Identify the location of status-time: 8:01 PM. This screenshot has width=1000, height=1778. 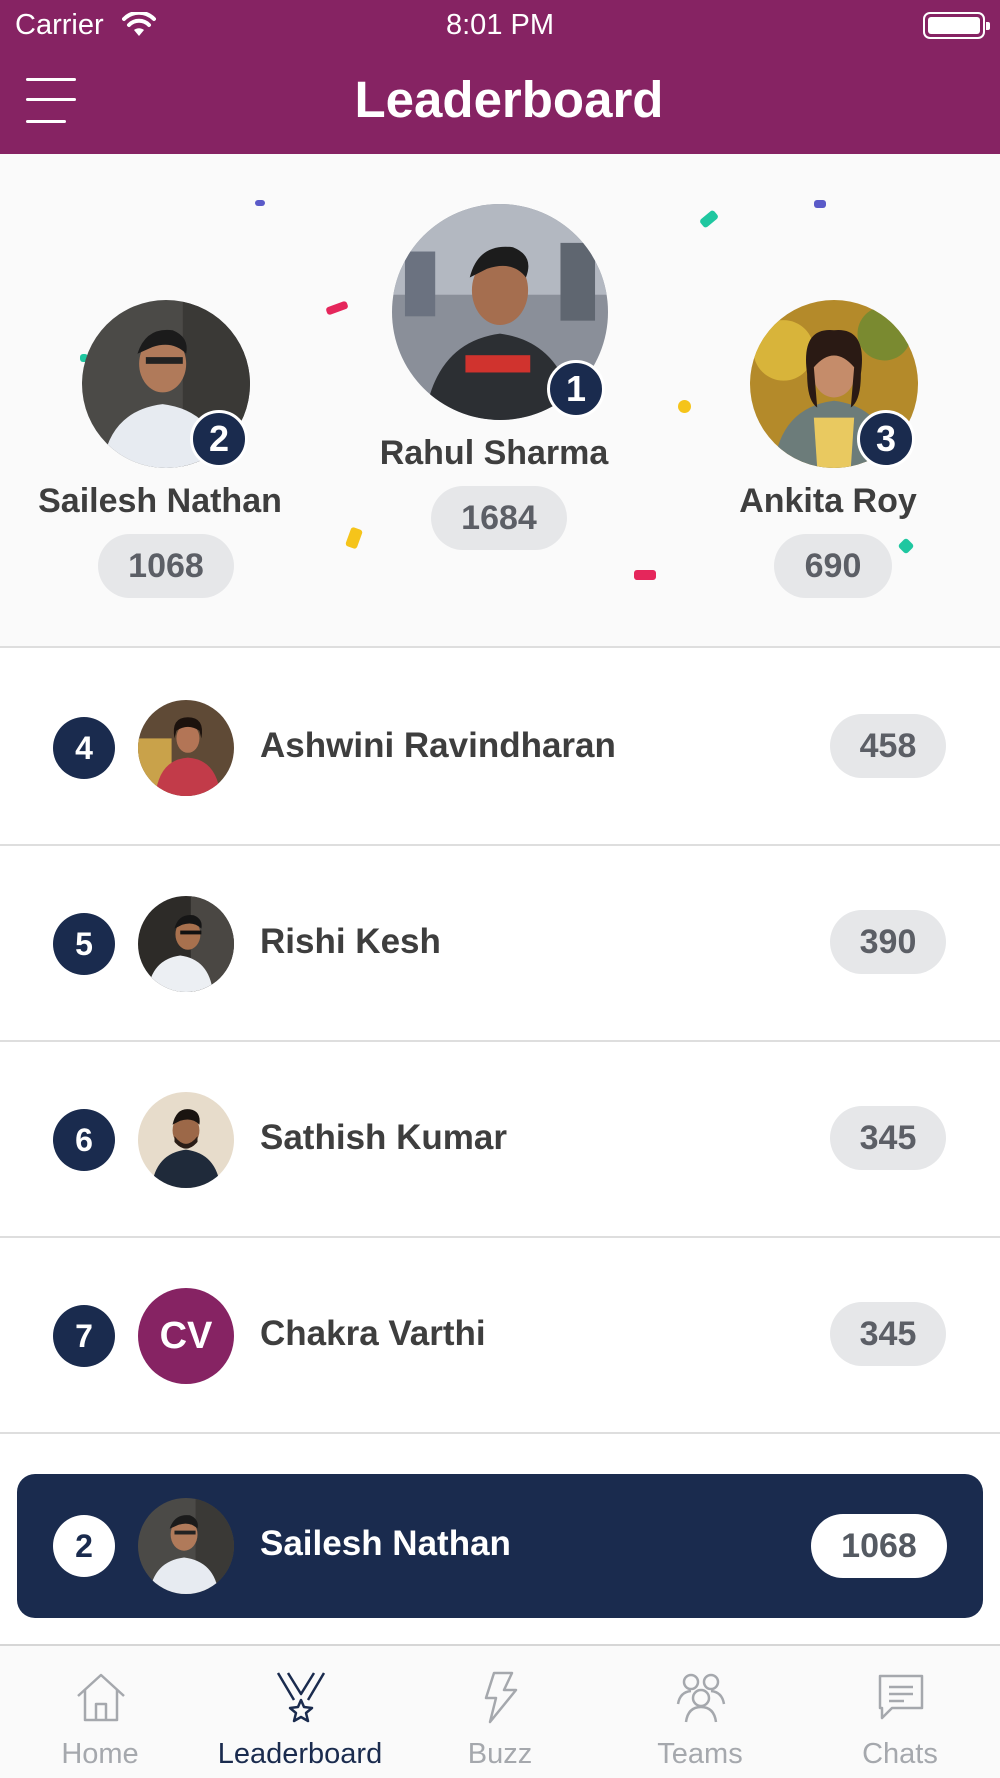
(500, 25).